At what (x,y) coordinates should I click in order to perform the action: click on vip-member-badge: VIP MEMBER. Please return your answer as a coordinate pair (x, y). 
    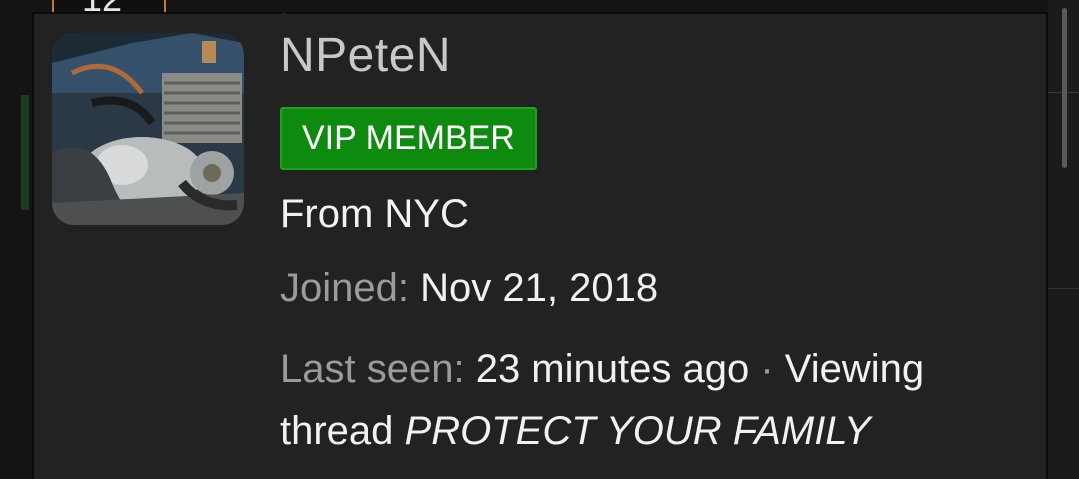
    Looking at the image, I should click on (408, 138).